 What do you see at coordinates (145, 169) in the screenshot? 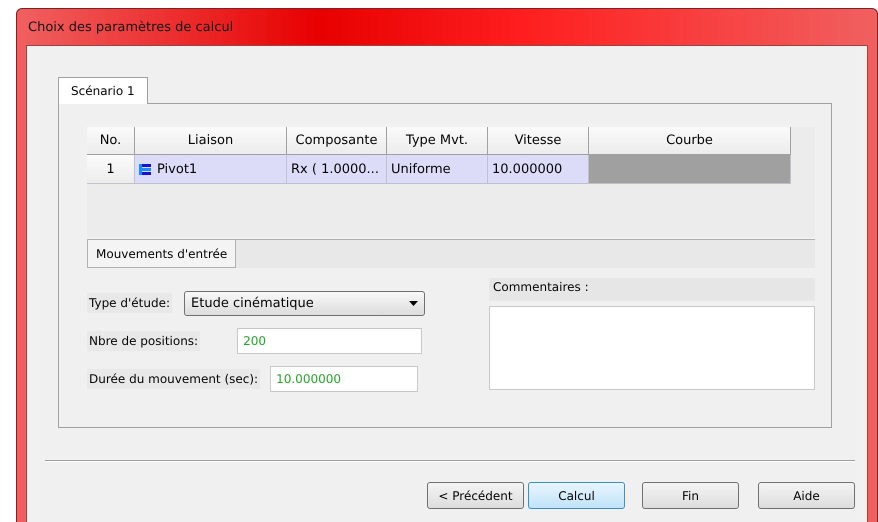
I see `joint-icon` at bounding box center [145, 169].